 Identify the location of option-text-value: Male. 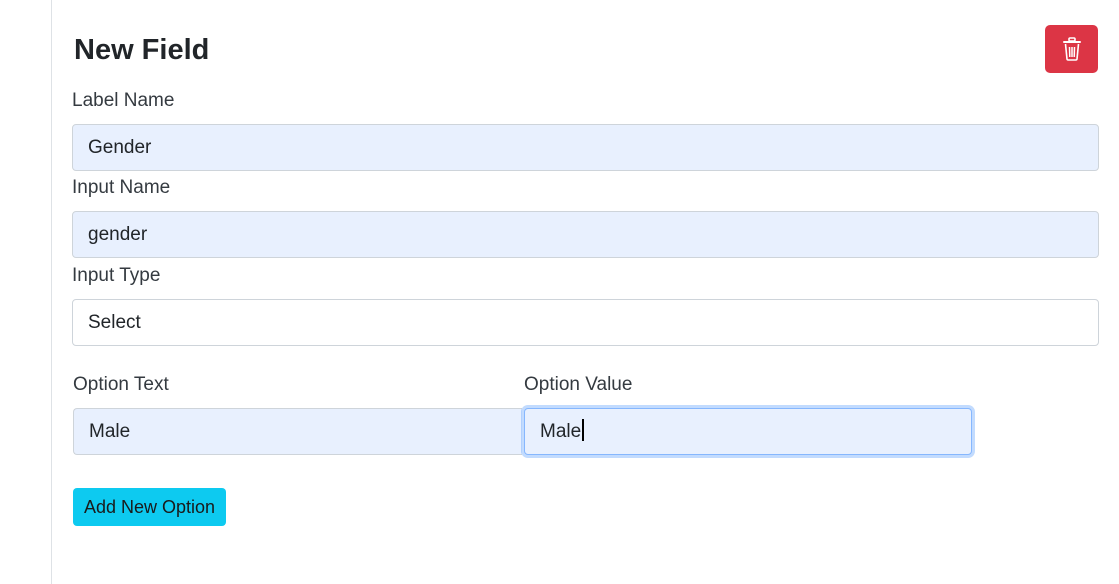
(110, 431).